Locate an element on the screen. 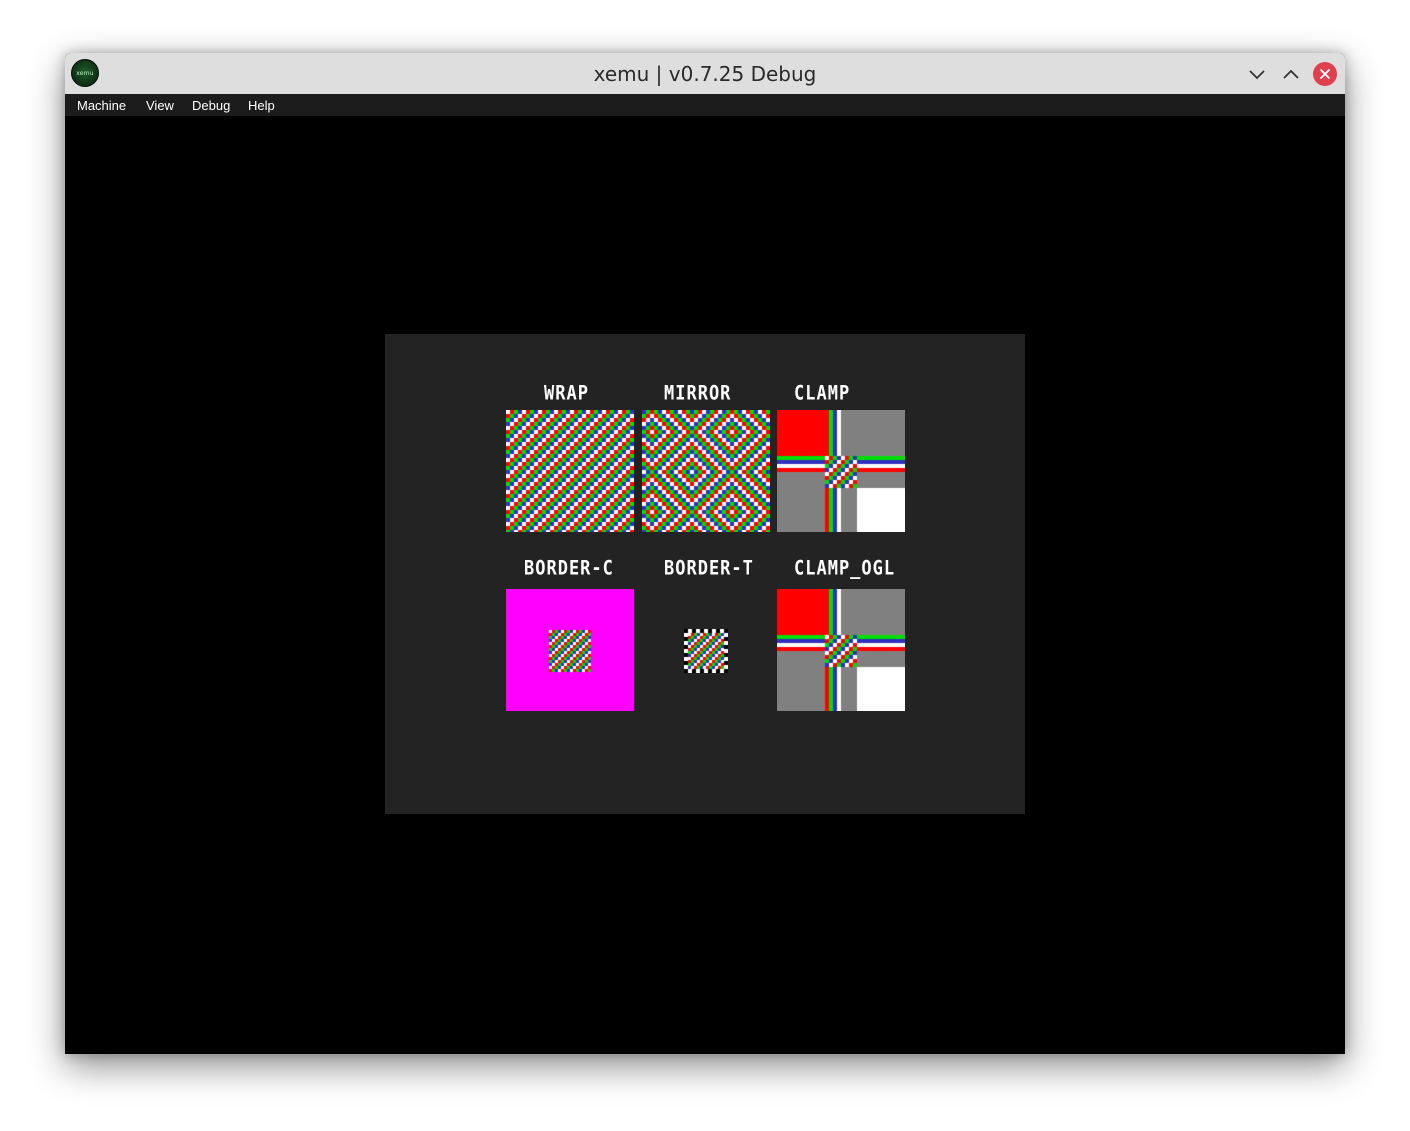  close-button is located at coordinates (1325, 74).